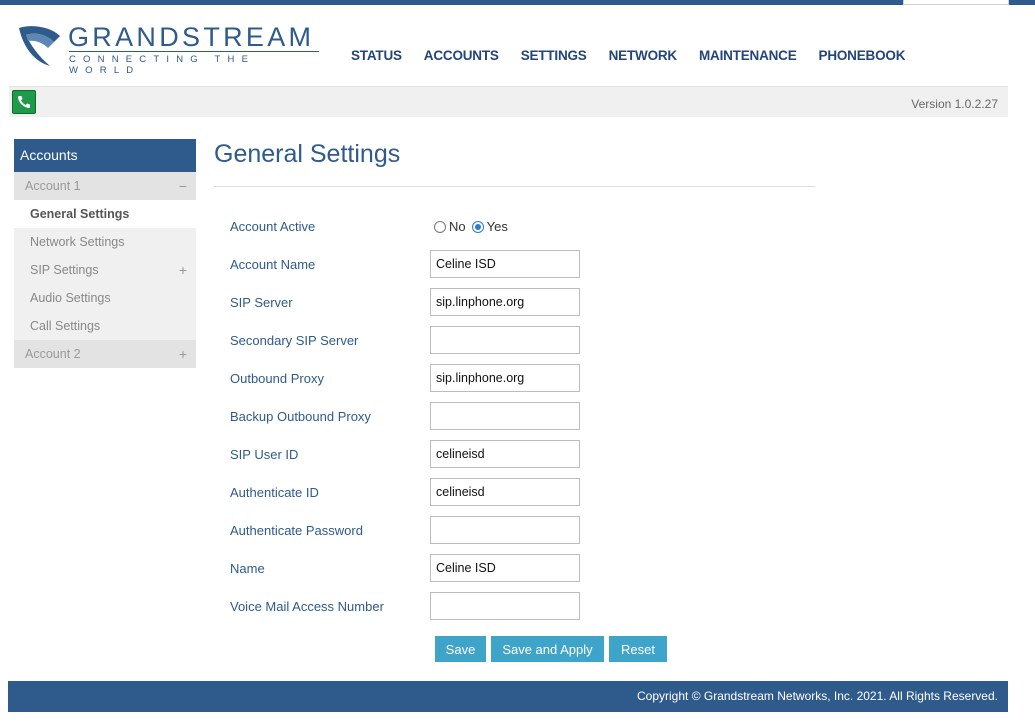  Describe the element at coordinates (162, 65) in the screenshot. I see `brand-tagline: CONNECTING THE WORLD` at that location.